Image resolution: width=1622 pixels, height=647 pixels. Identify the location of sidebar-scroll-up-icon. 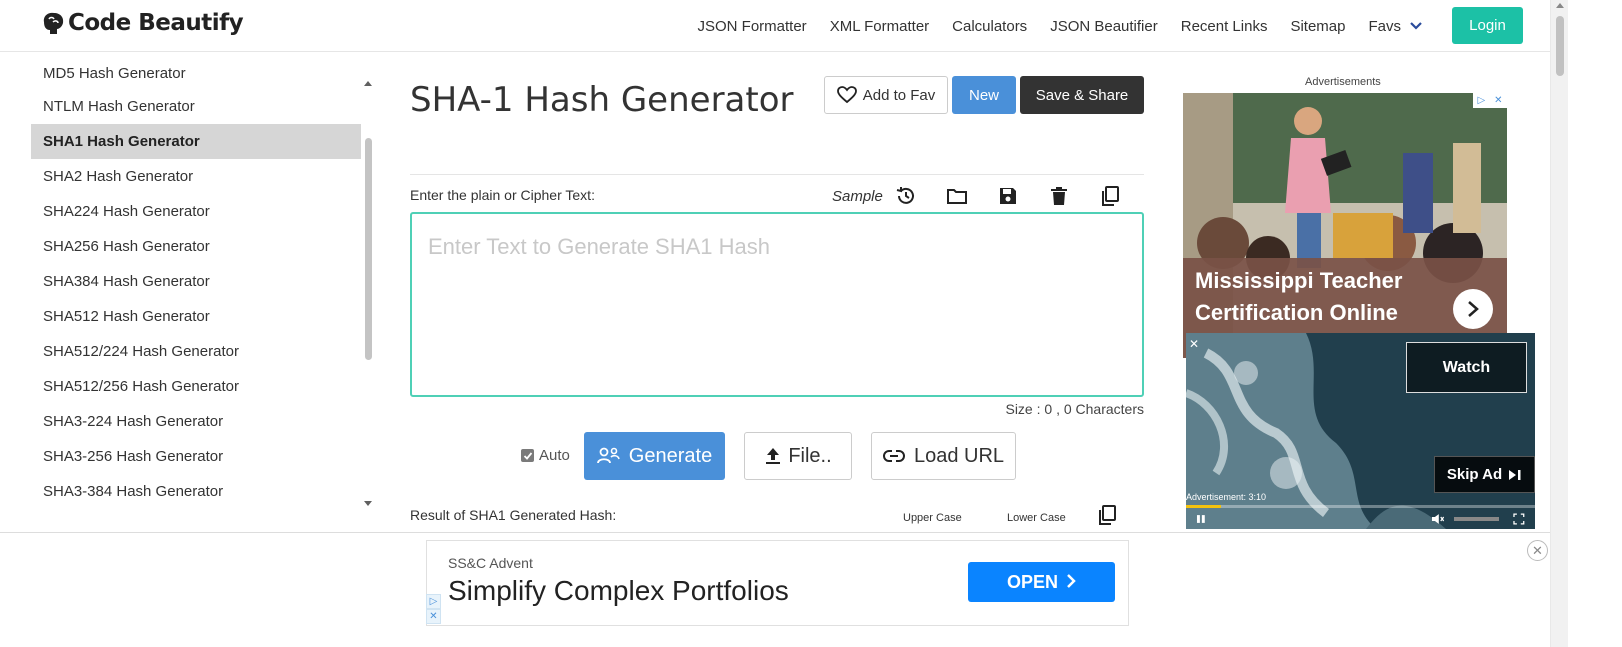
(368, 83).